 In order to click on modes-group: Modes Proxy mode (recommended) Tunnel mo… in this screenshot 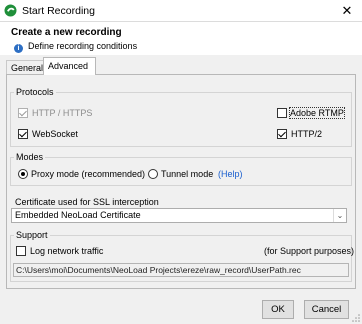, I will do `click(181, 169)`.